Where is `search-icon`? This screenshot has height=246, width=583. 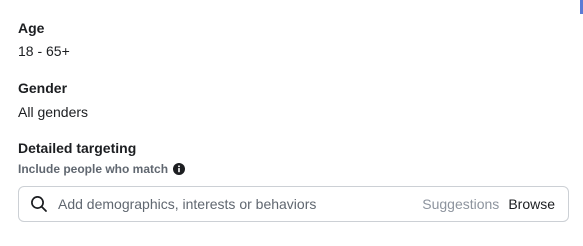 search-icon is located at coordinates (39, 204).